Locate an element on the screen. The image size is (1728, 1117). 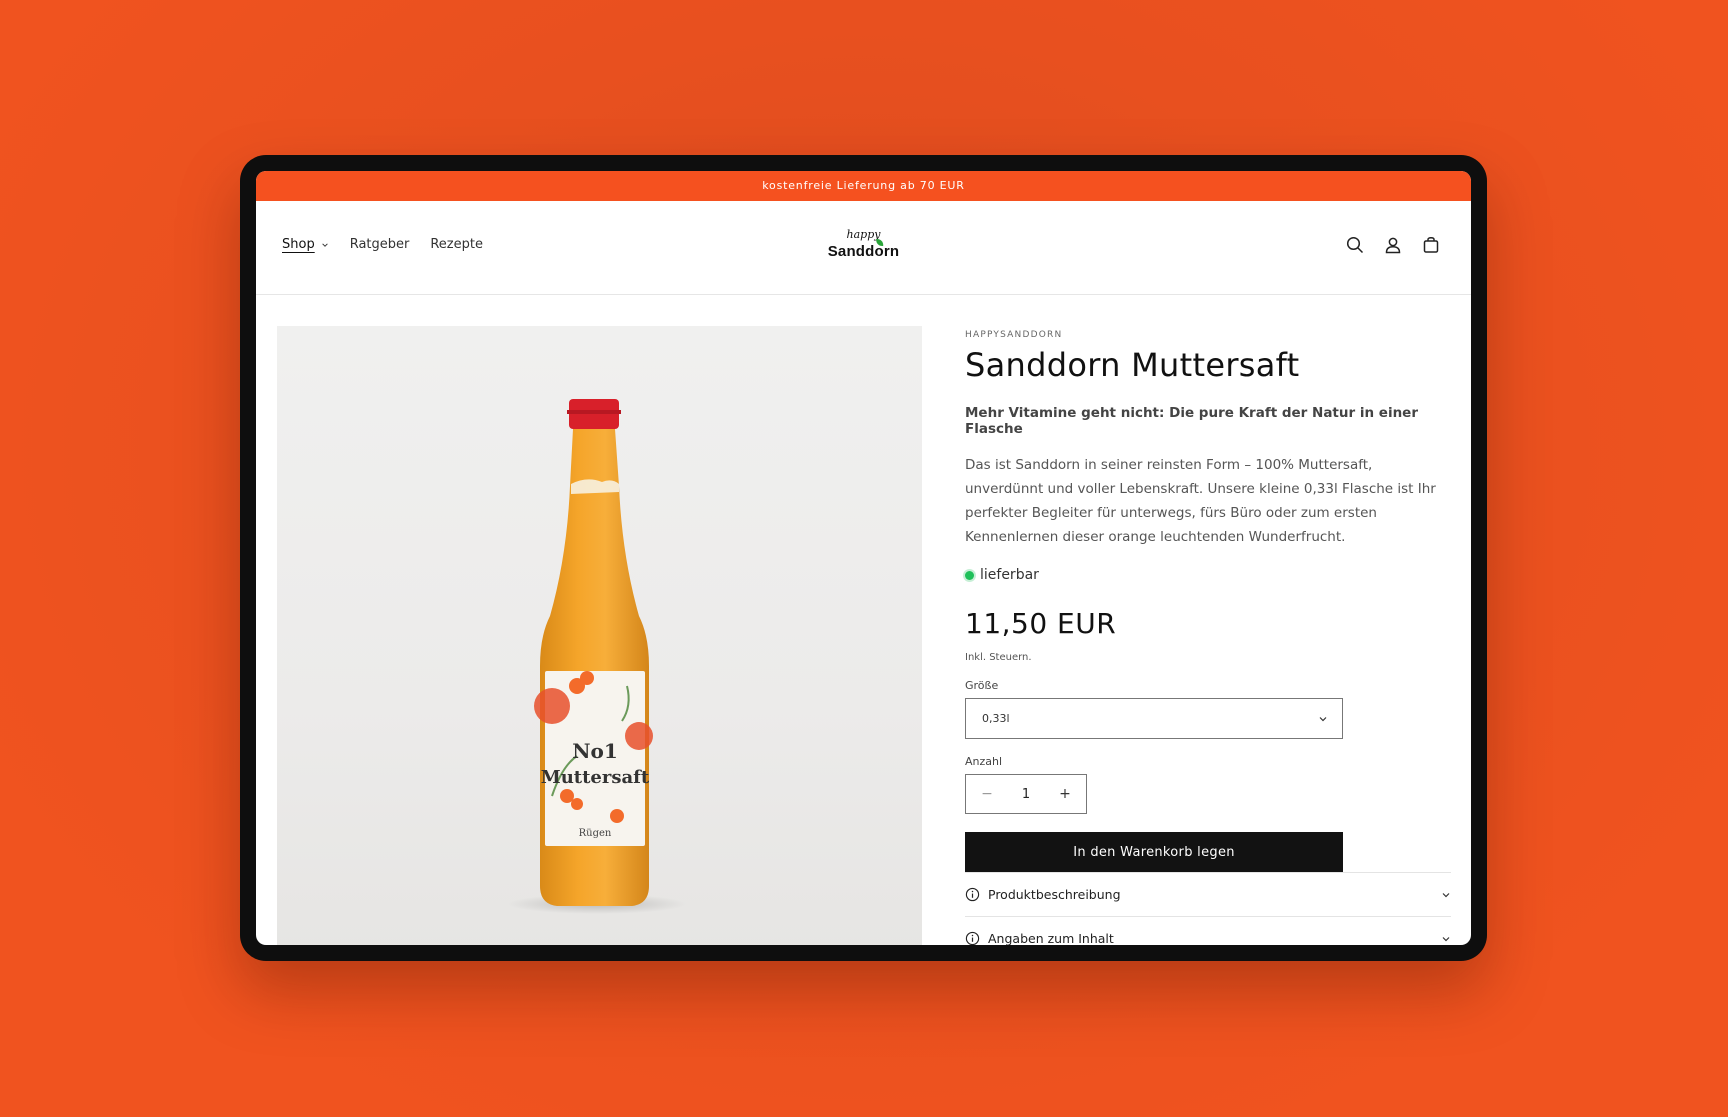
qty-value: 1 is located at coordinates (1026, 794).